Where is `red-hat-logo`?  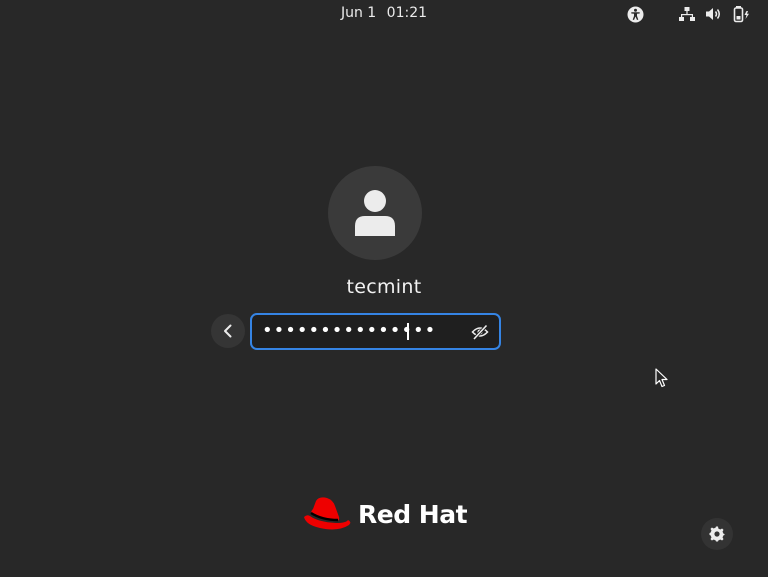 red-hat-logo is located at coordinates (327, 513).